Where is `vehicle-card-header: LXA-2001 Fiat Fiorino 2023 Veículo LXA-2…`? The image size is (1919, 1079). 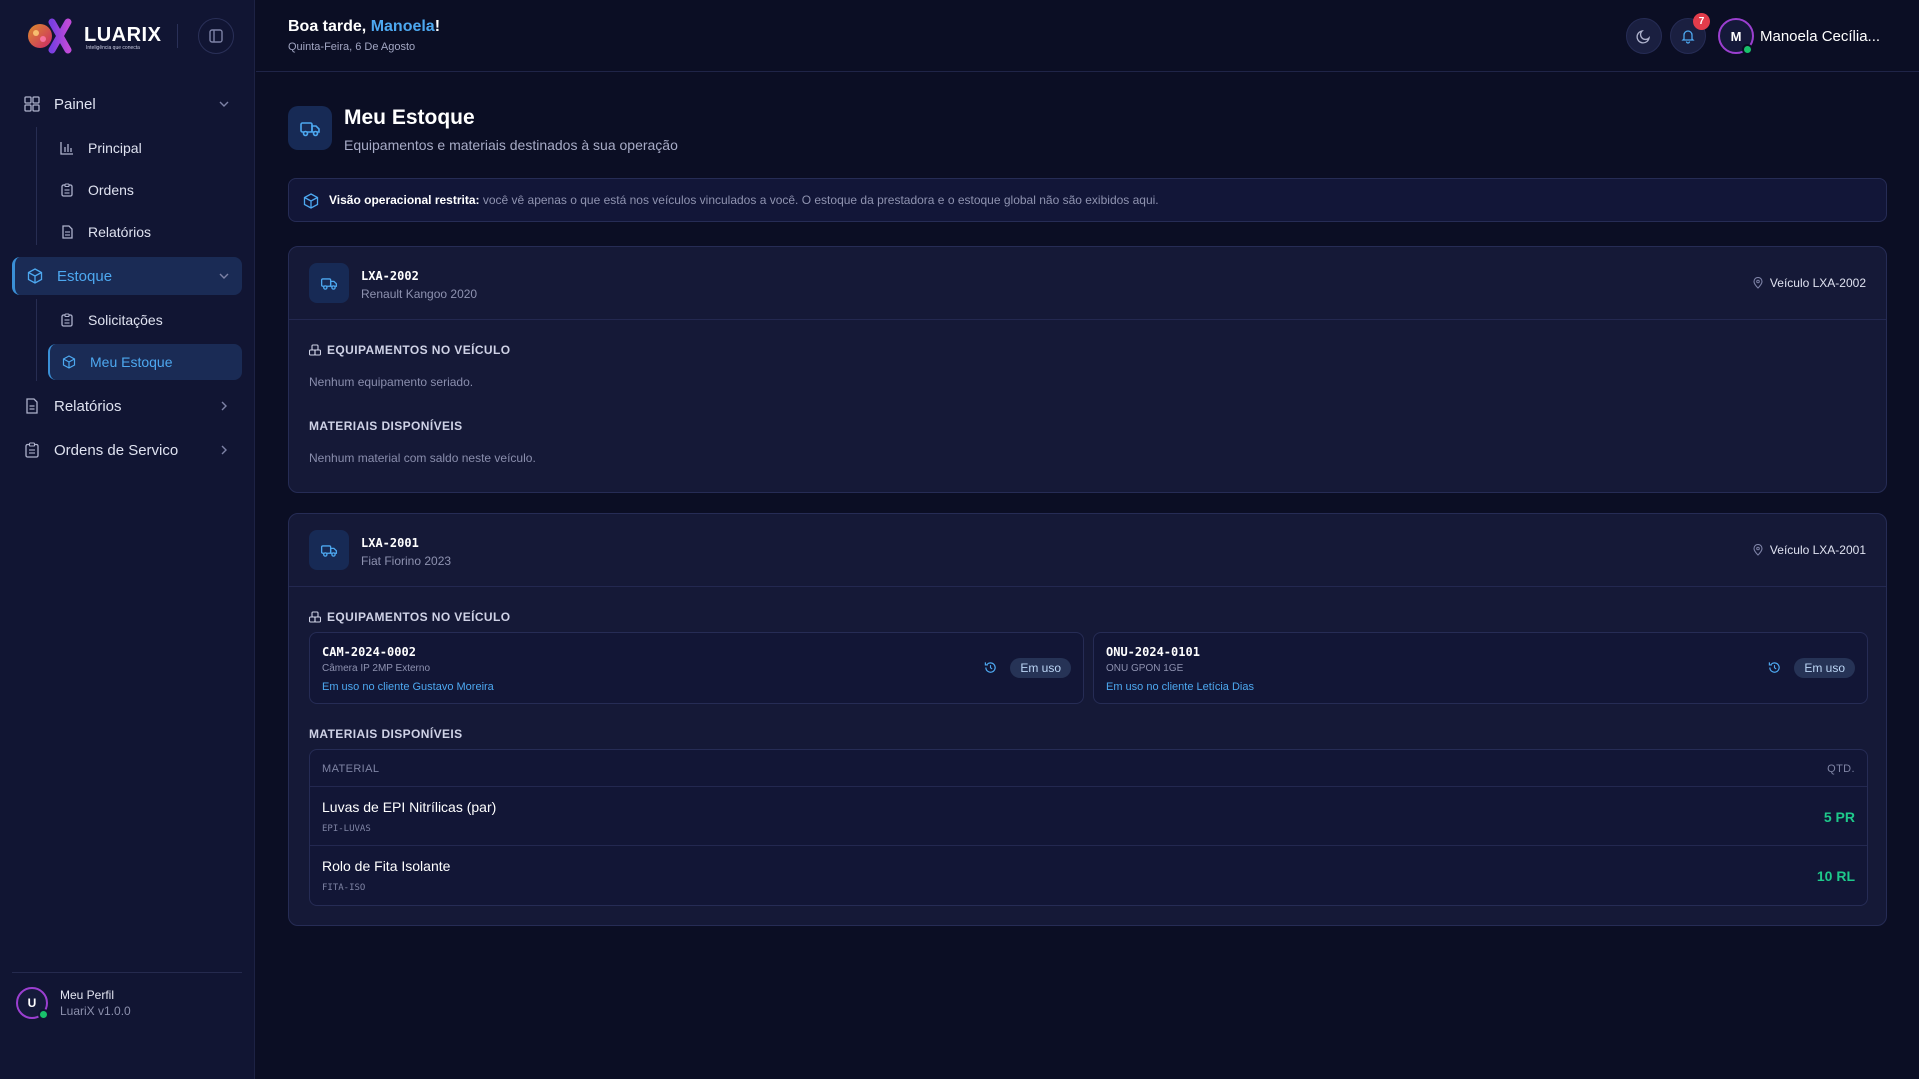
vehicle-card-header: LXA-2001 Fiat Fiorino 2023 Veículo LXA-2… is located at coordinates (1087, 550).